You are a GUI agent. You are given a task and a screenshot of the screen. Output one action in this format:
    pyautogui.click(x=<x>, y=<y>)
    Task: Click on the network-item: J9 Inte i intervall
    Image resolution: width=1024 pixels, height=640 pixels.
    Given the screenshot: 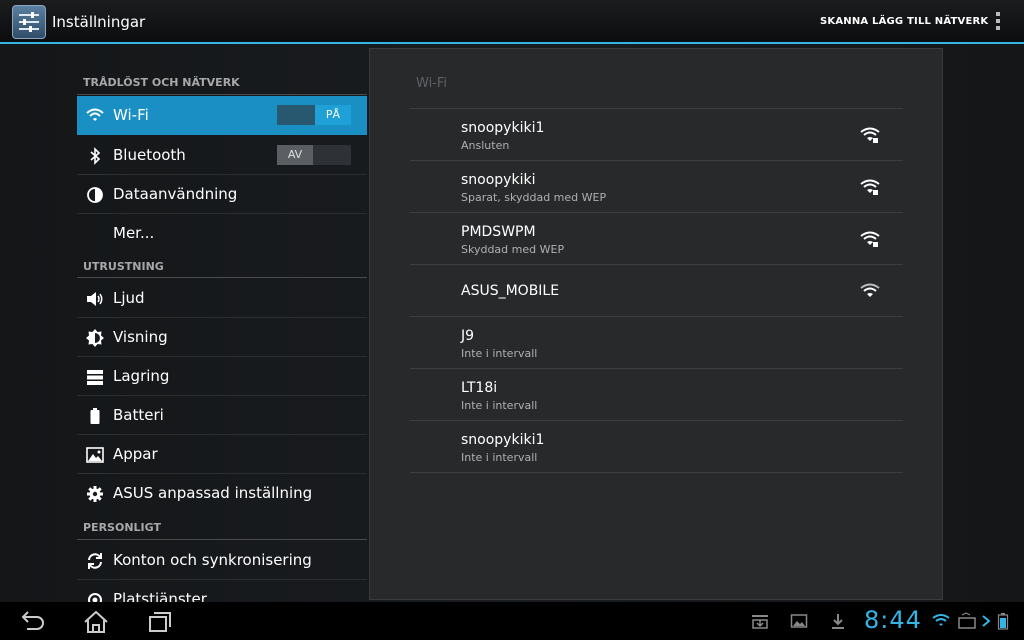 What is the action you would take?
    pyautogui.click(x=656, y=343)
    